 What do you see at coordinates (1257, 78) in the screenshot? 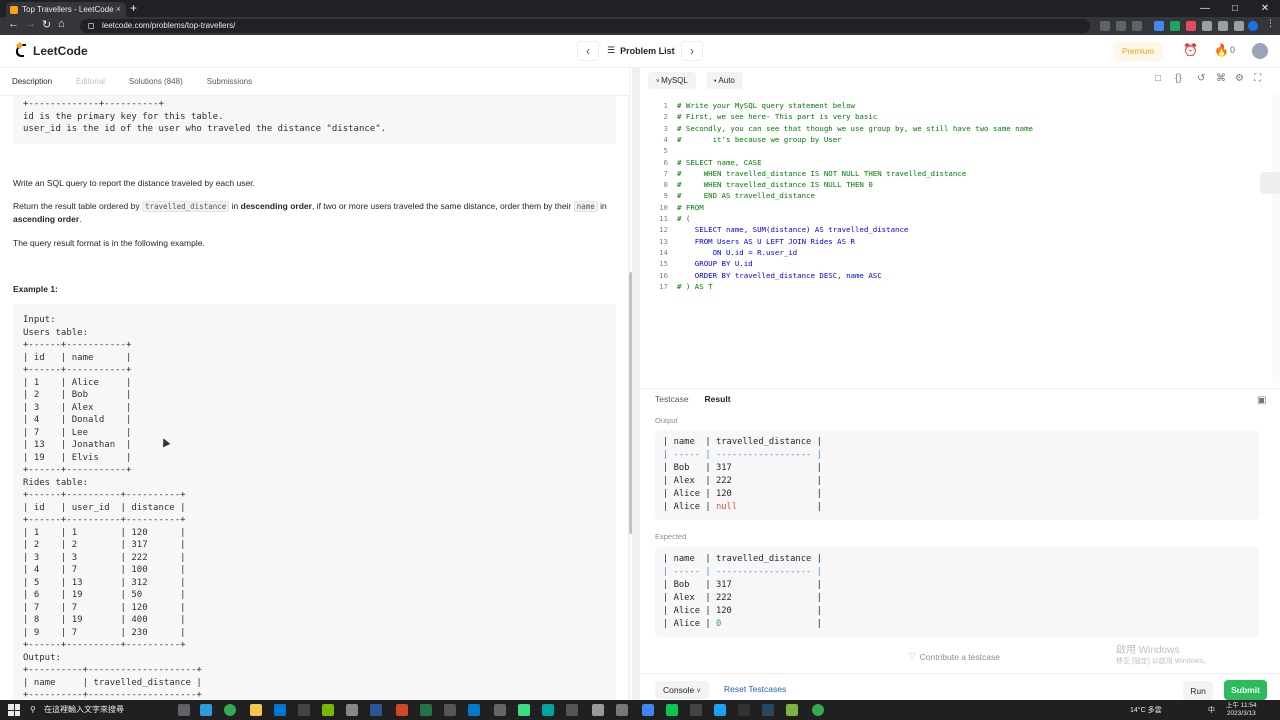
I see `fullscreen-icon: ⛶` at bounding box center [1257, 78].